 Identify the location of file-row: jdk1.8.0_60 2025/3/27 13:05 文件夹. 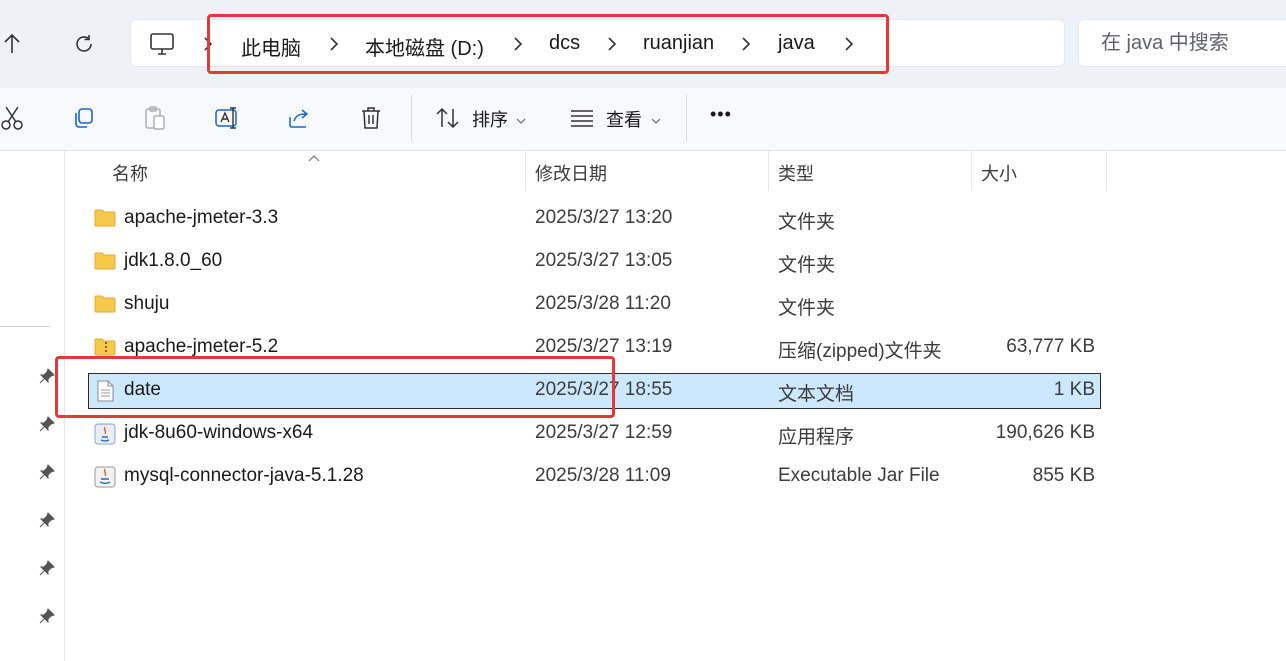
(594, 262).